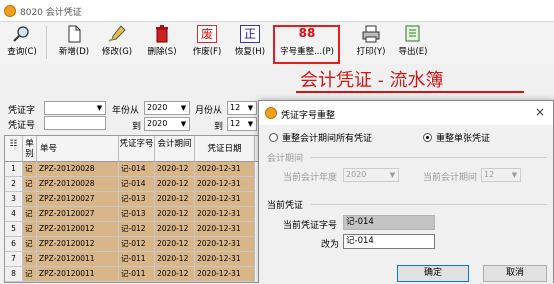 This screenshot has height=284, width=554. Describe the element at coordinates (389, 241) in the screenshot. I see `change-to-input: 记-014` at that location.